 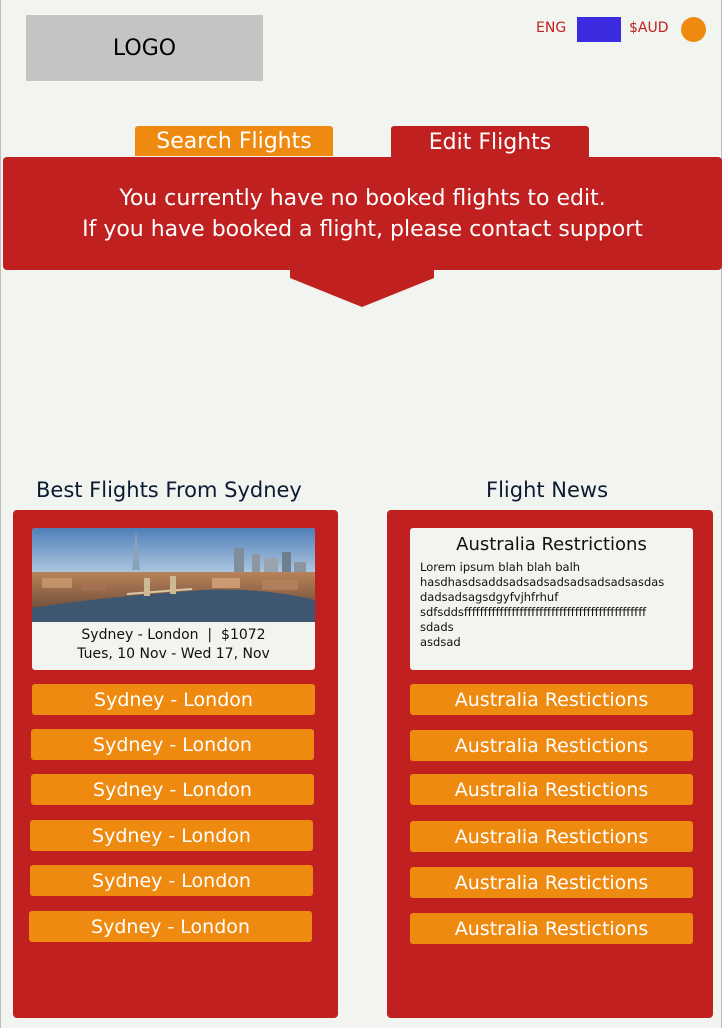 What do you see at coordinates (649, 28) in the screenshot?
I see `currency-selector: $AUD` at bounding box center [649, 28].